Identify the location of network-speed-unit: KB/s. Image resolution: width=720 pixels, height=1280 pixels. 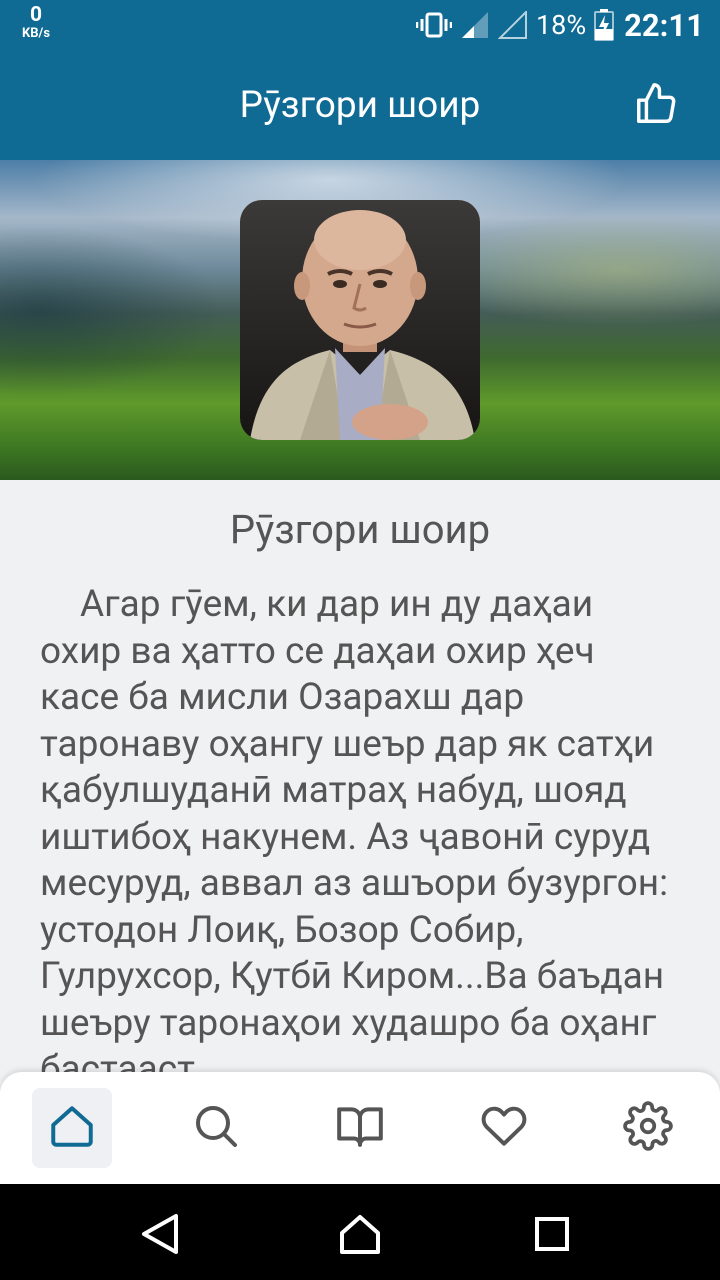
(36, 33).